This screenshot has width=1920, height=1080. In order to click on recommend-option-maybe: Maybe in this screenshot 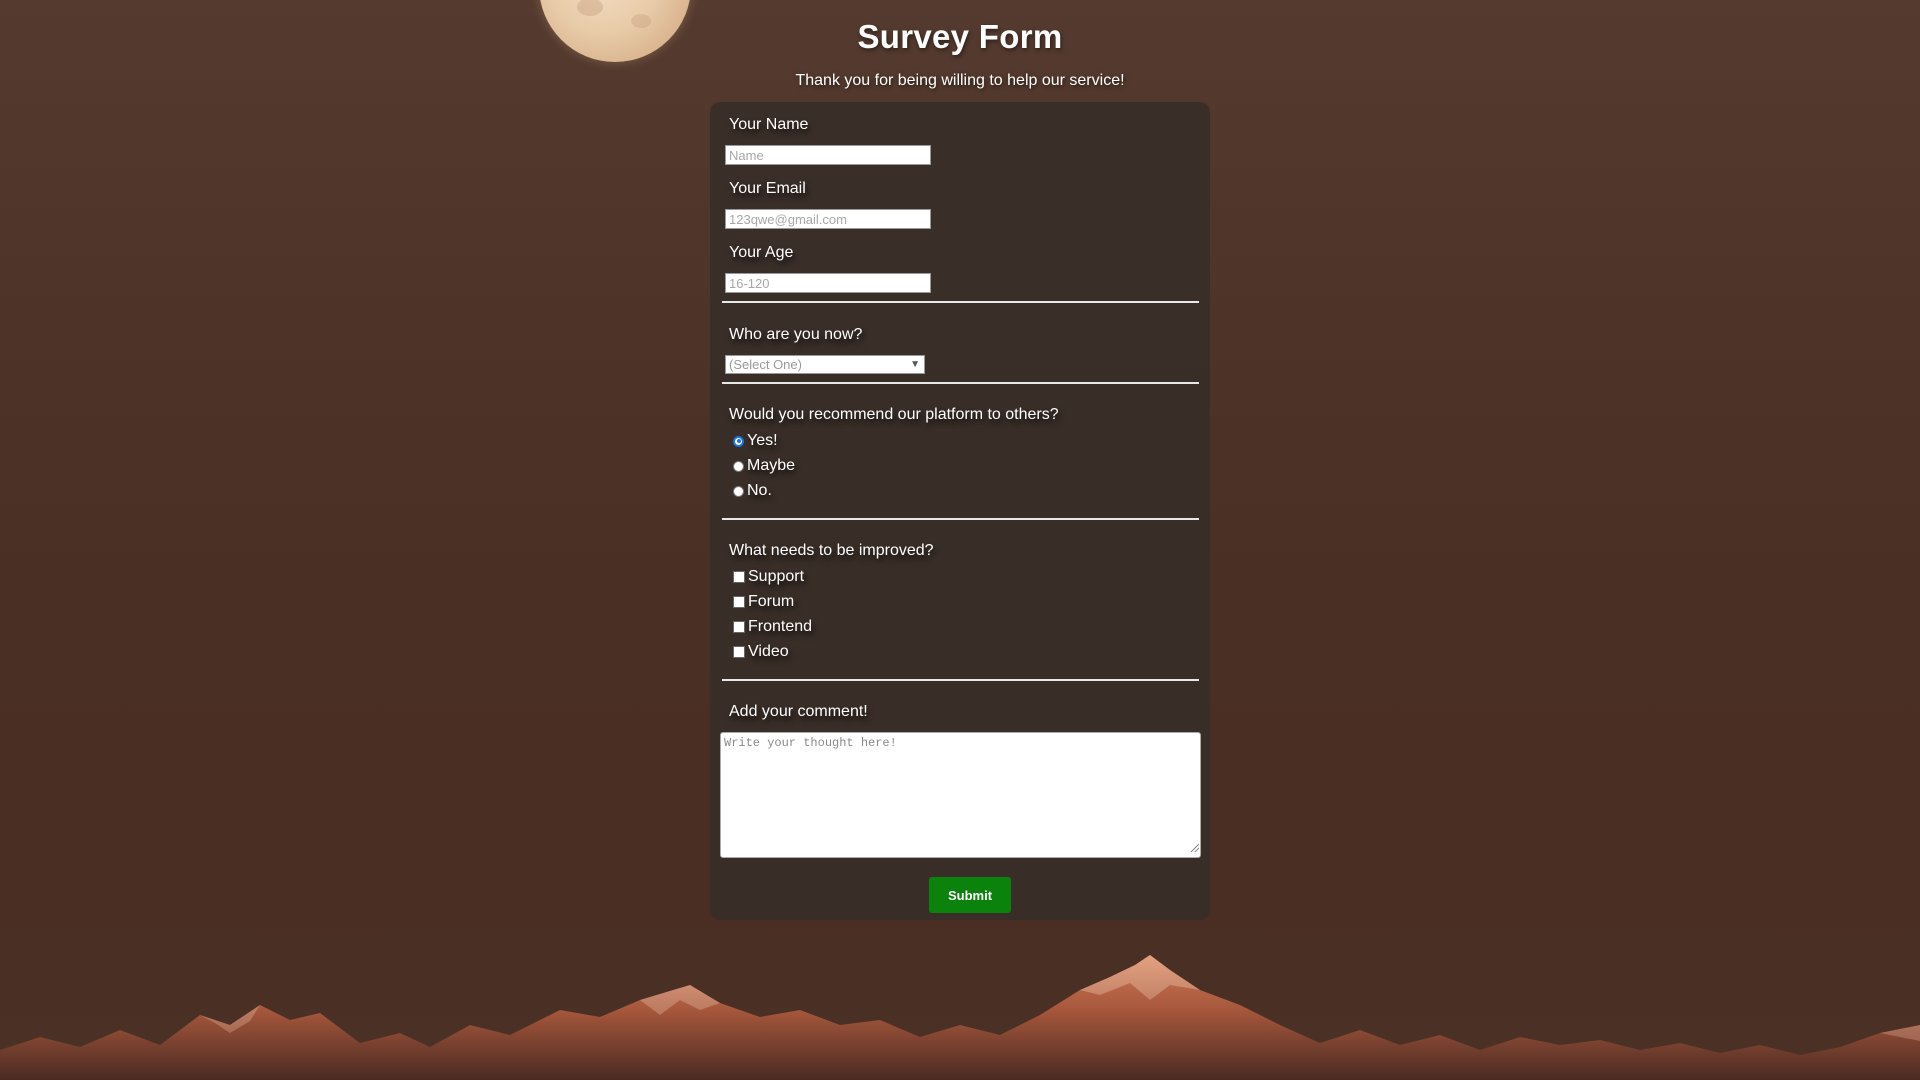, I will do `click(764, 466)`.